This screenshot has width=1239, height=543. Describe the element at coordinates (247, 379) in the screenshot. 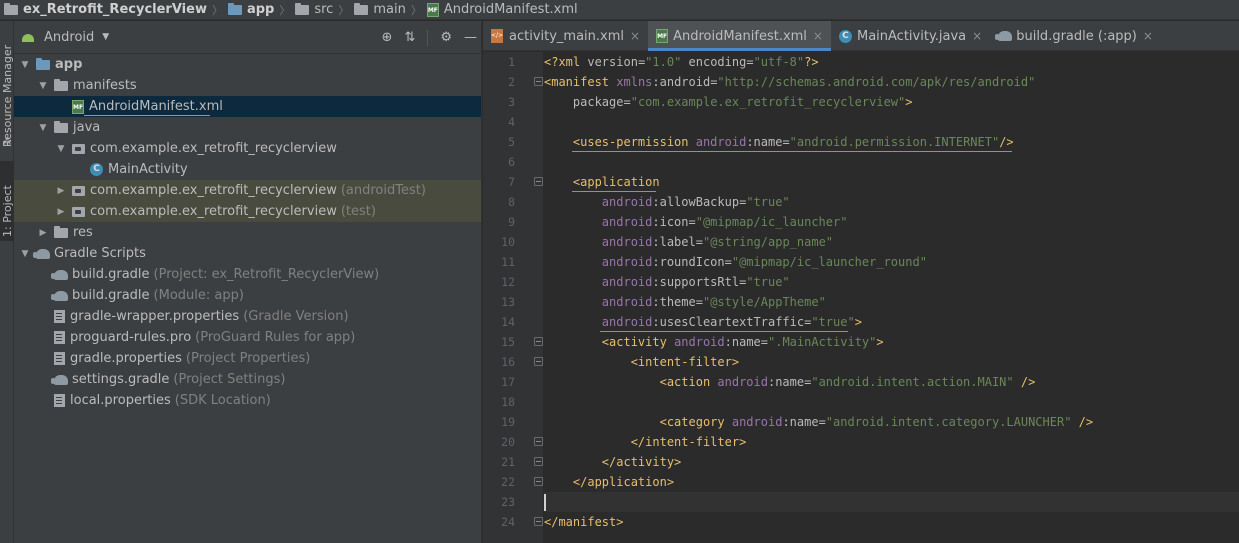

I see `tree-item: settings.gradle (Project Settings)` at that location.